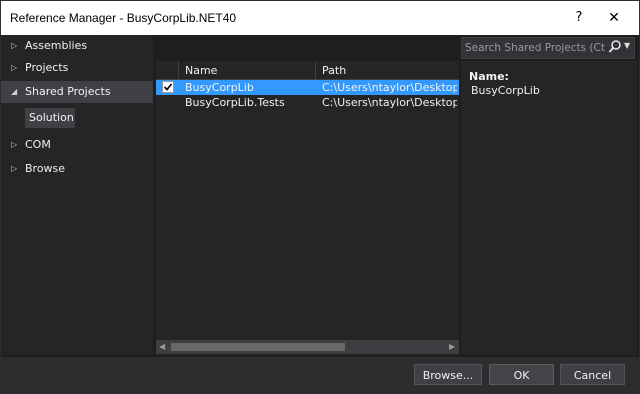 This screenshot has width=640, height=394. Describe the element at coordinates (50, 118) in the screenshot. I see `nav-subitem-solution: Solution` at that location.